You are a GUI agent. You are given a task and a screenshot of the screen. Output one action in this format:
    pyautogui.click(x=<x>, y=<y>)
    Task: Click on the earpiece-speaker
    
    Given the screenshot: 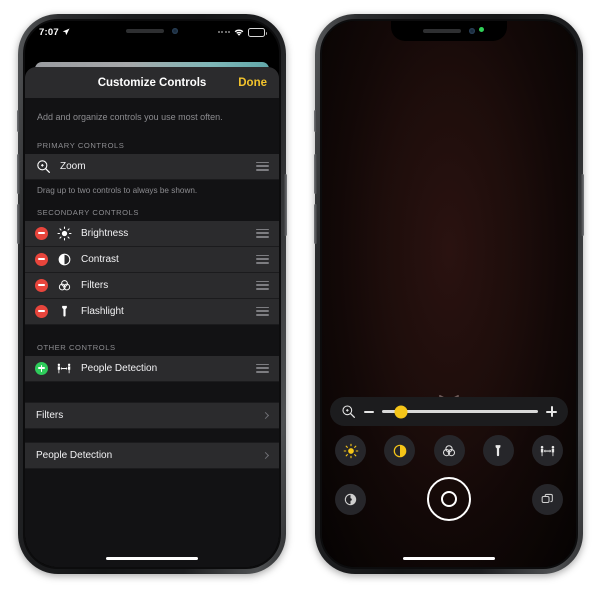 What is the action you would take?
    pyautogui.click(x=442, y=31)
    